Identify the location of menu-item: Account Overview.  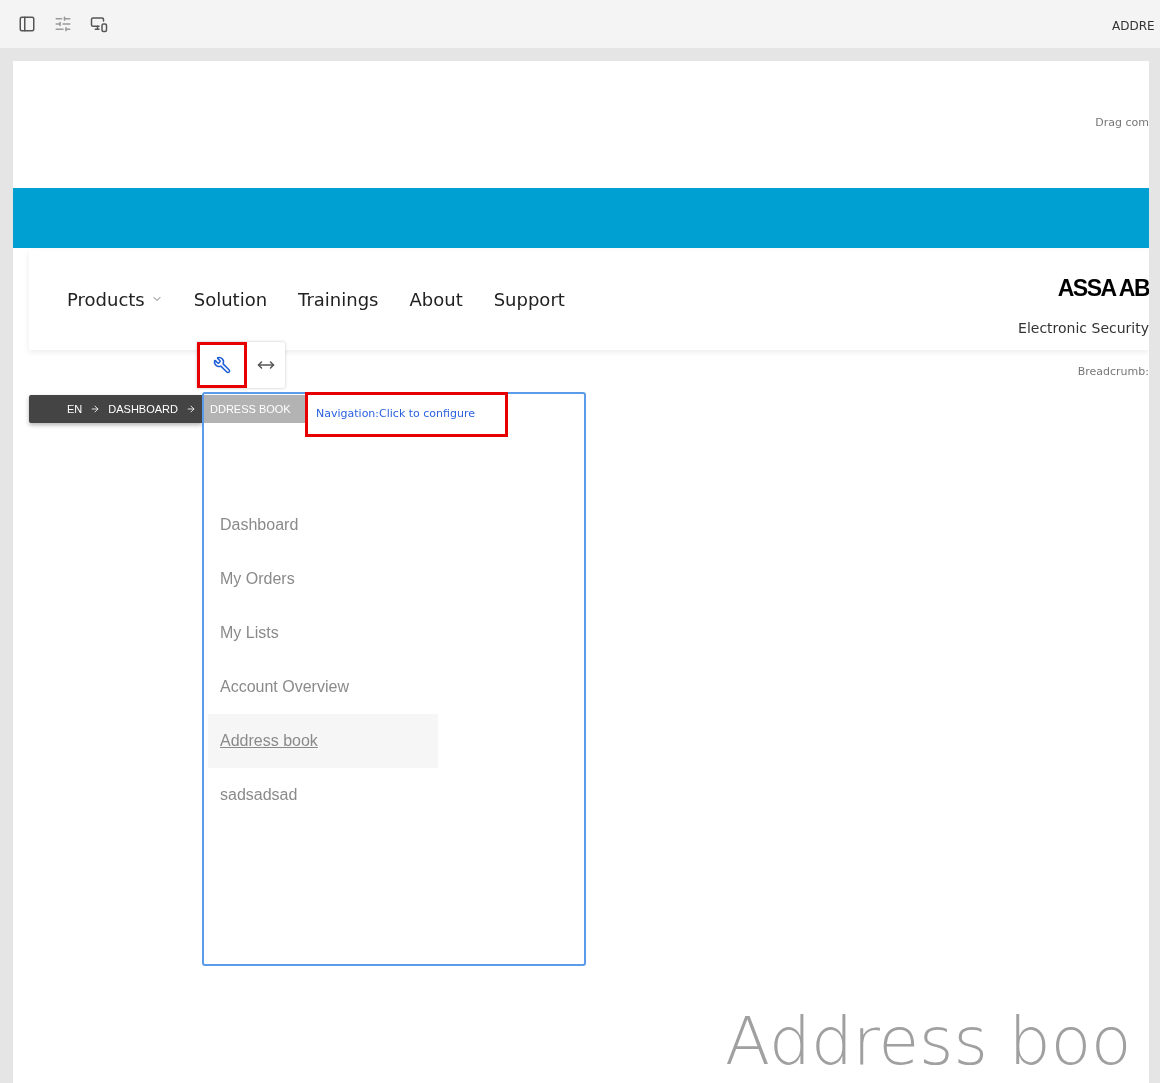
(323, 687).